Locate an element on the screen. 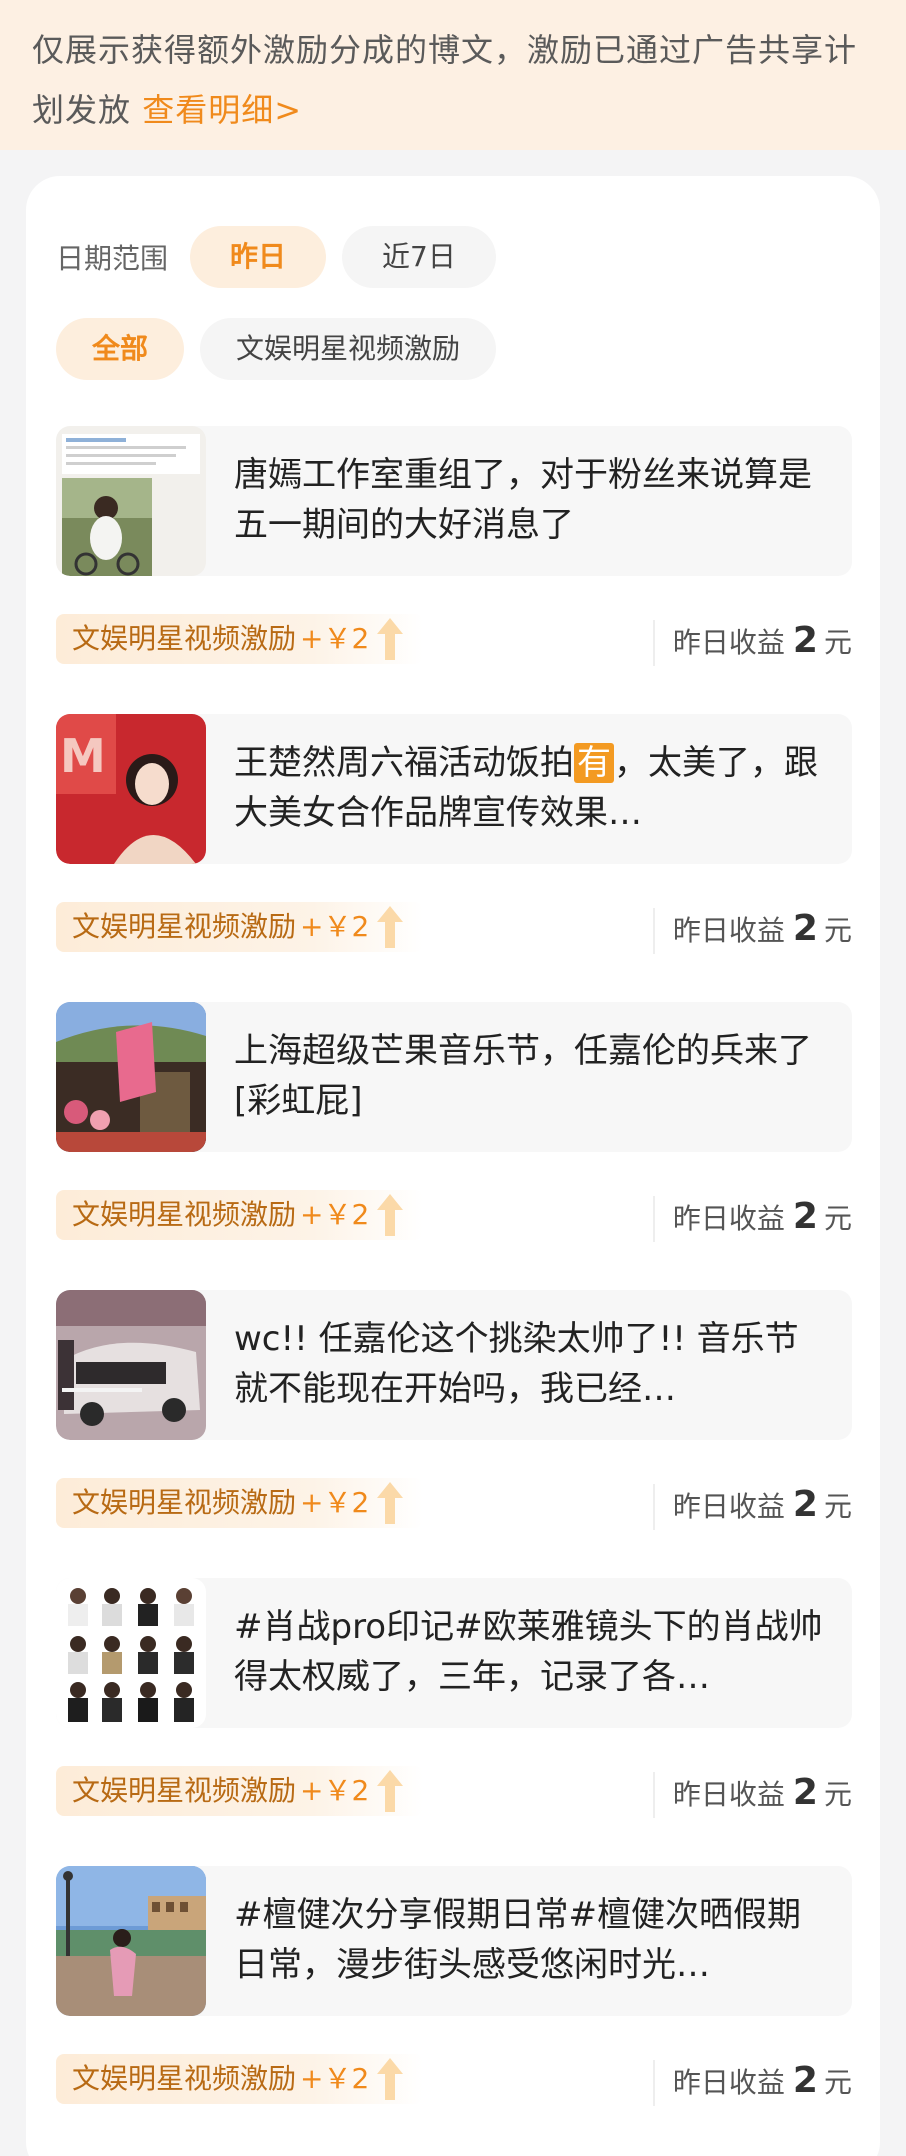 Image resolution: width=906 pixels, height=2156 pixels. date-option-7days: 近7日 is located at coordinates (419, 257).